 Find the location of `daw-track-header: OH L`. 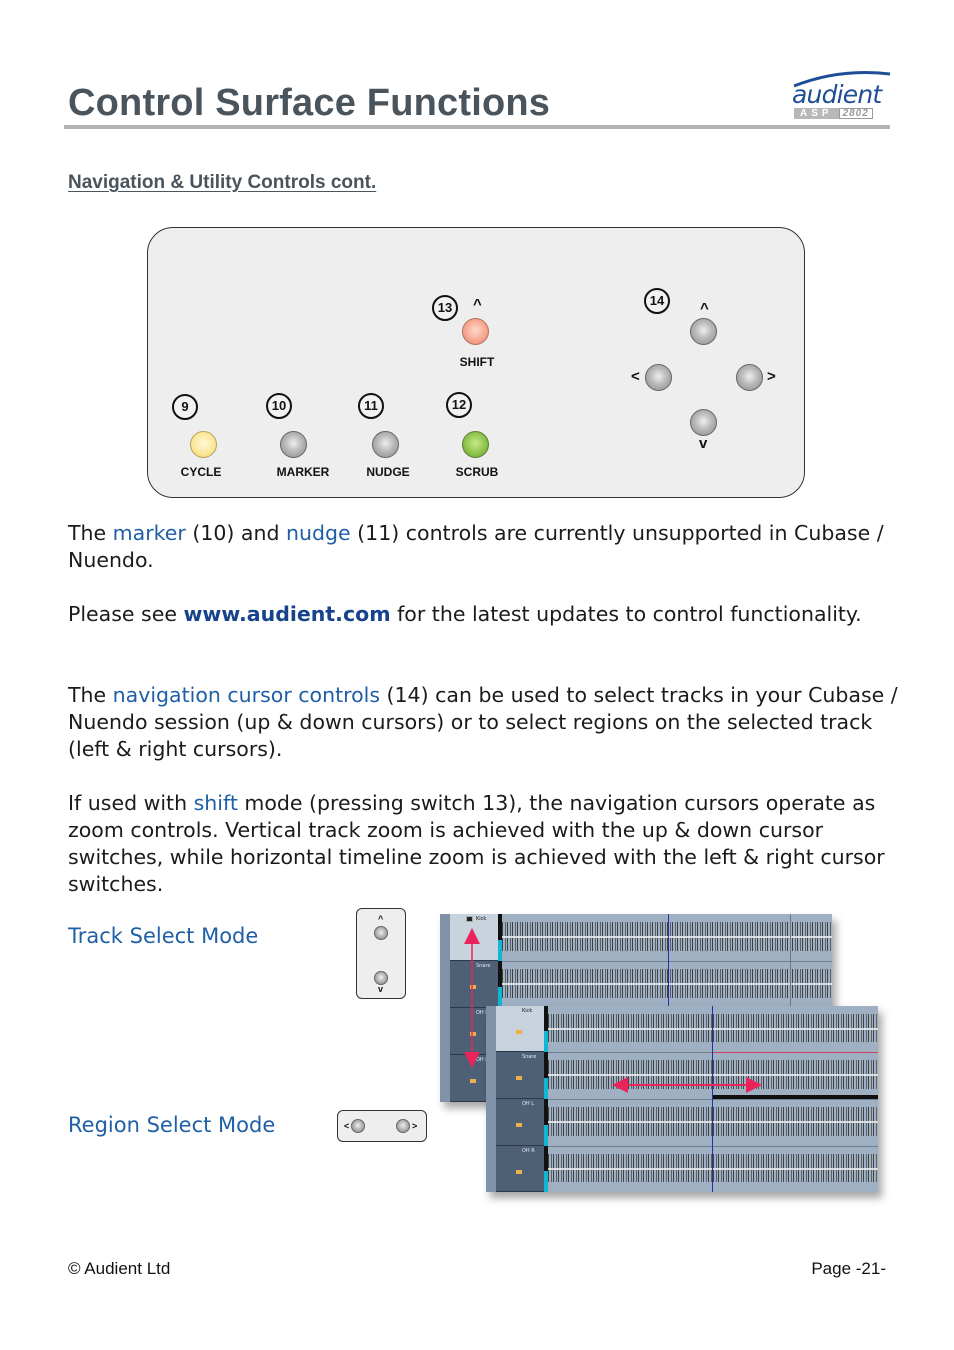

daw-track-header: OH L is located at coordinates (520, 1122).